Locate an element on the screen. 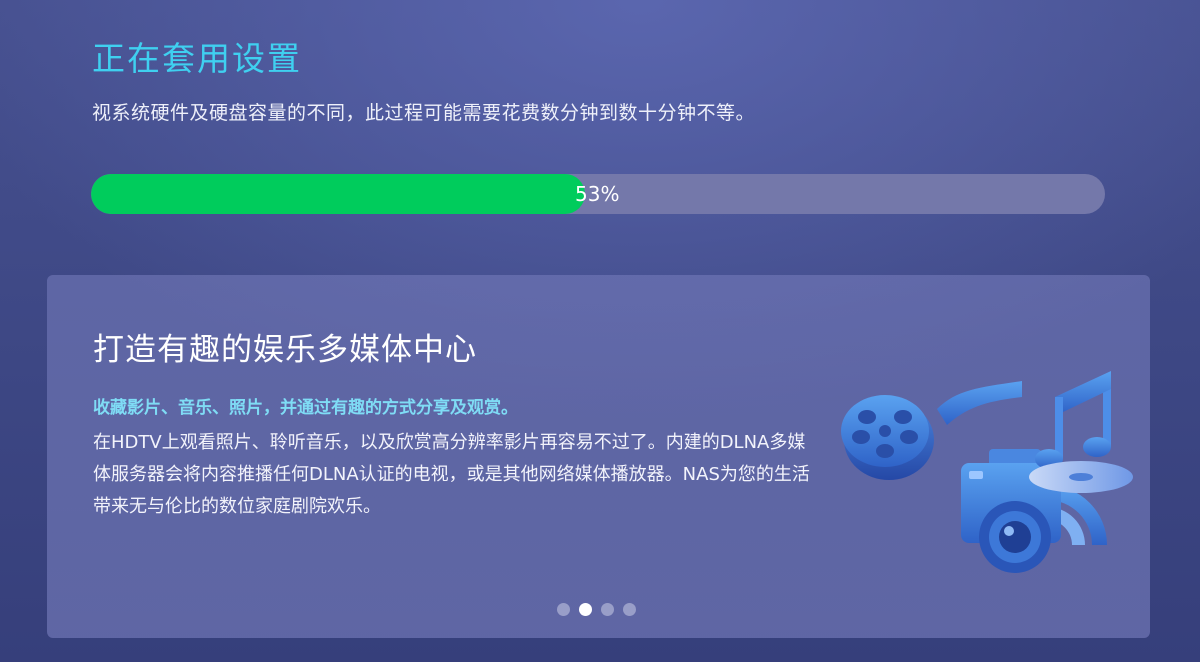  feature-card-title: 打造有趣的娱乐多媒体中心 is located at coordinates (285, 350).